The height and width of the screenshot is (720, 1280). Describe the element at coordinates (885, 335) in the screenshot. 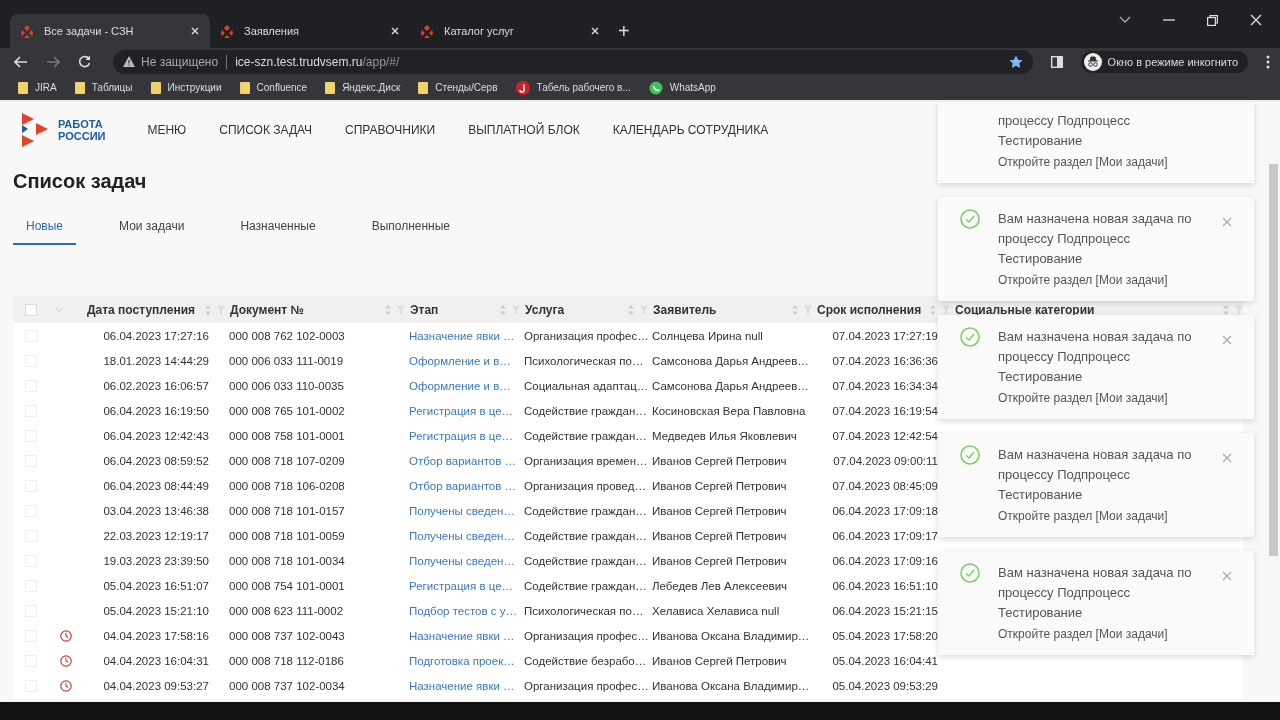

I see `table-cell-text: 07.04.2023 17:27:19` at that location.